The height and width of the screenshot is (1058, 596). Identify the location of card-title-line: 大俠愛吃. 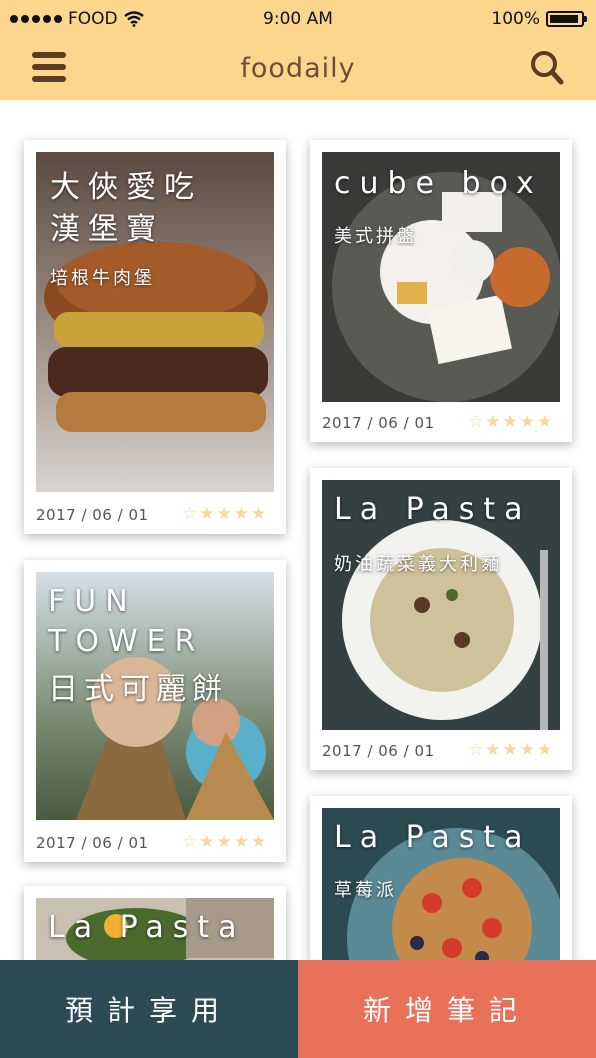
(126, 187).